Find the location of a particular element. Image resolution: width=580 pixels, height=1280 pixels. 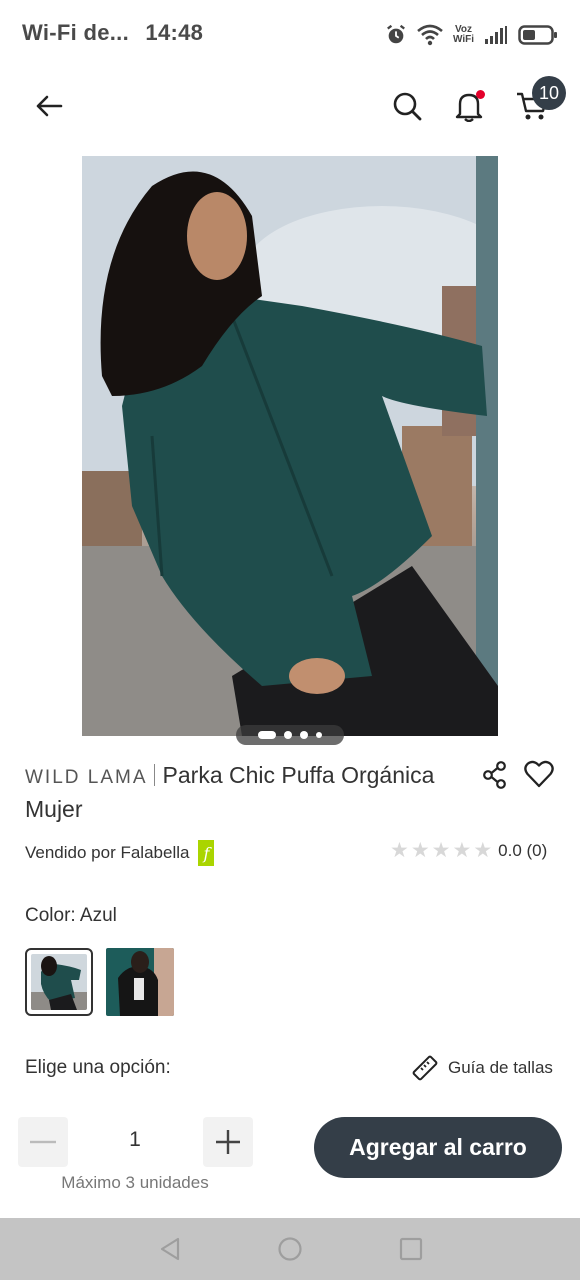

image-pager is located at coordinates (290, 735).